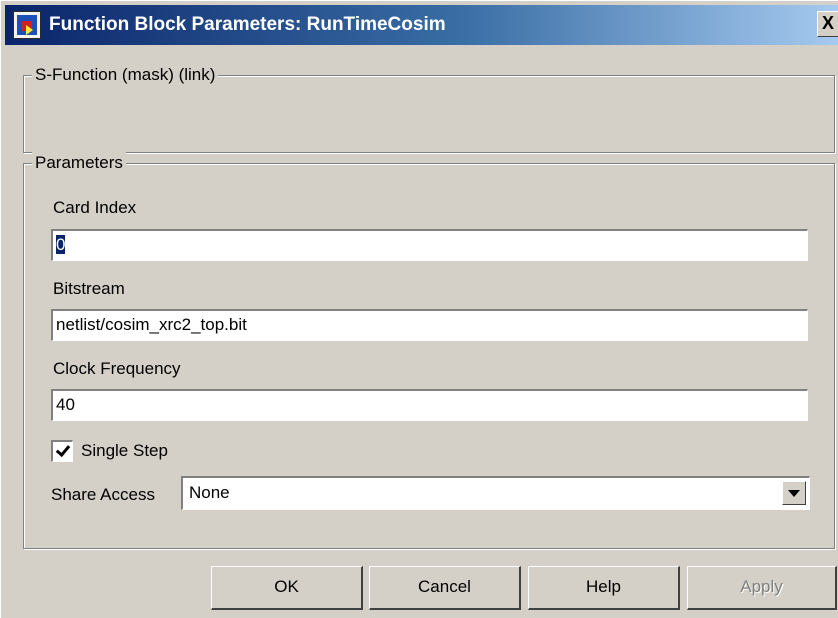  Describe the element at coordinates (124, 451) in the screenshot. I see `single-step-label: Single Step` at that location.